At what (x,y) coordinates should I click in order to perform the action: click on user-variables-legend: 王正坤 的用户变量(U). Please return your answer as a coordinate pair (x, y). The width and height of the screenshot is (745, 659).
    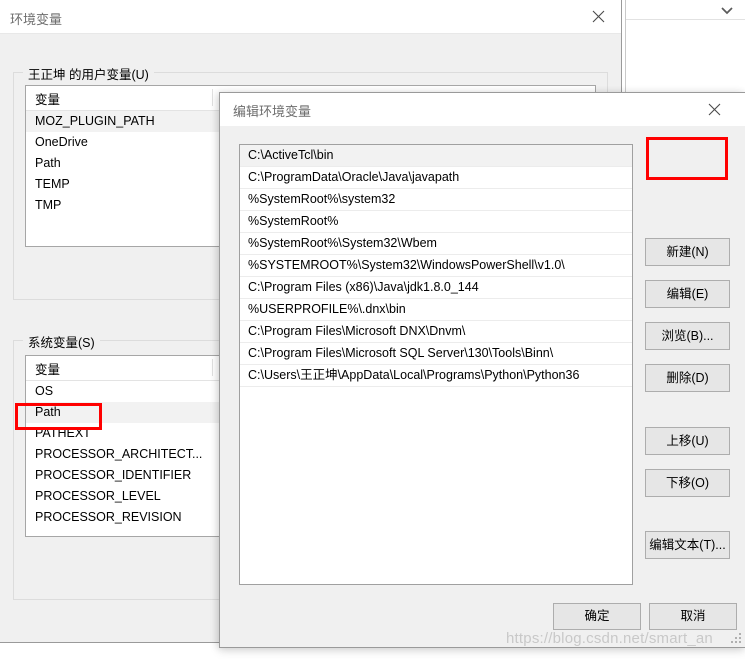
    Looking at the image, I should click on (88, 73).